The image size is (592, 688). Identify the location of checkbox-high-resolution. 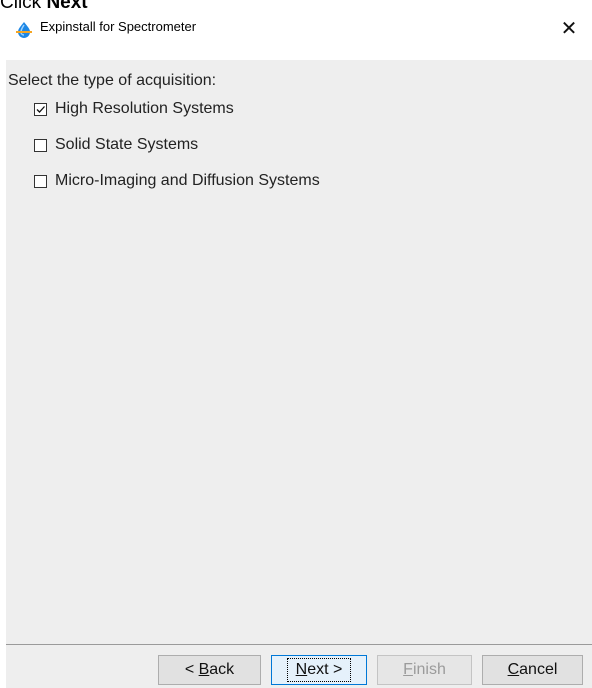
(40, 109).